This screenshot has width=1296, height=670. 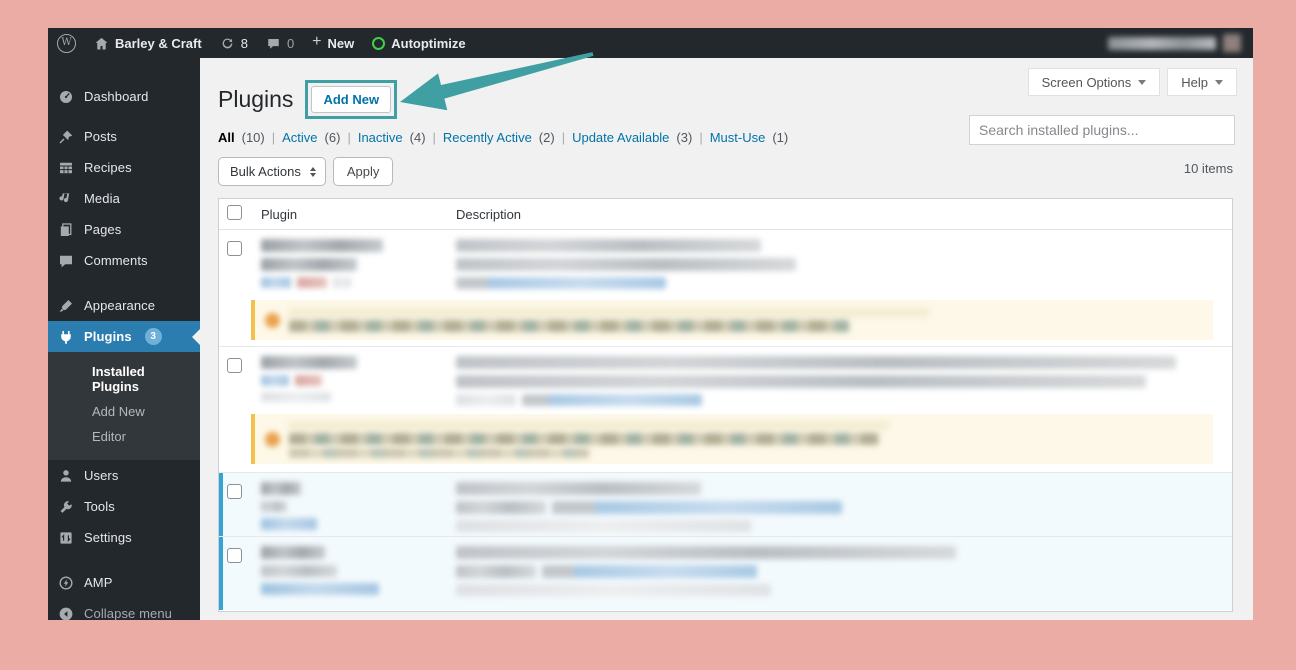 I want to click on updates-menu: 8, so click(x=234, y=43).